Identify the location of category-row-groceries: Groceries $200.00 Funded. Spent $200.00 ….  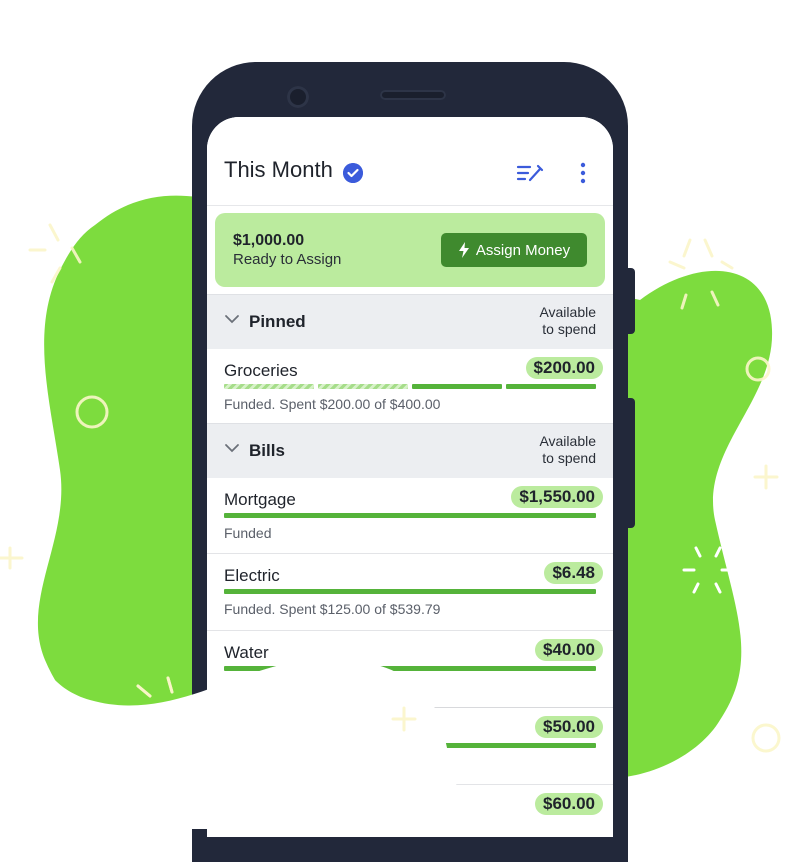
(410, 386).